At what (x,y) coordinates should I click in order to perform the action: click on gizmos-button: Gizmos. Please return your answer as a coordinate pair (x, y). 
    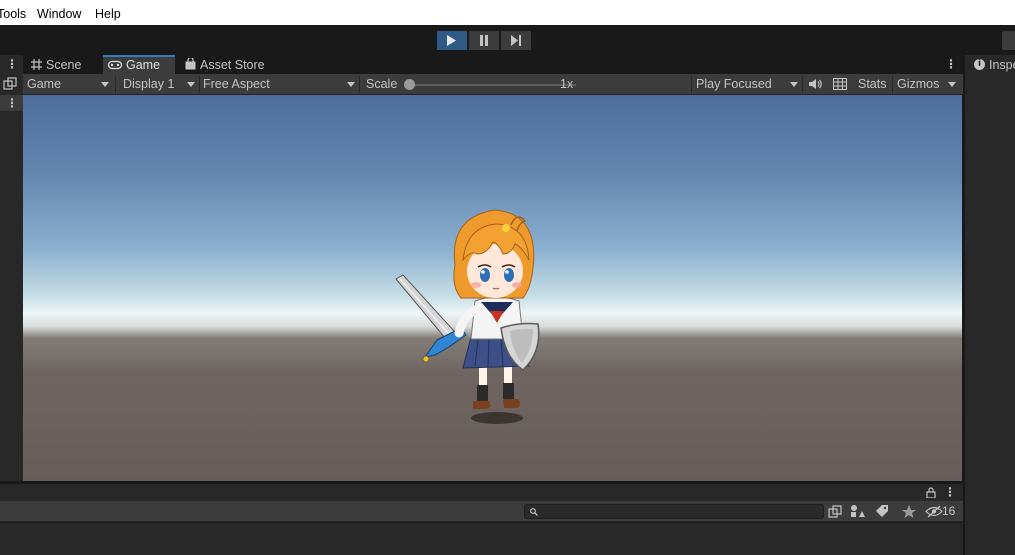
    Looking at the image, I should click on (918, 84).